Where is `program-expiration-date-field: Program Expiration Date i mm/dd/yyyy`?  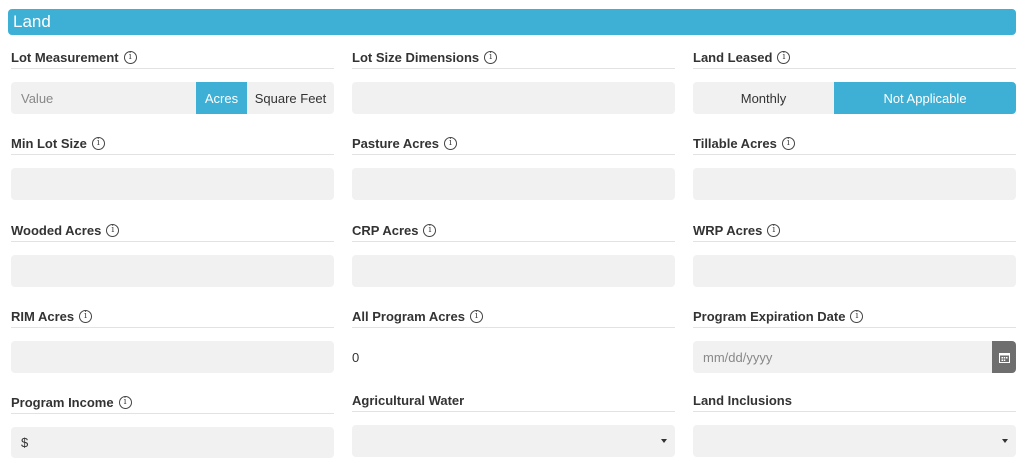 program-expiration-date-field: Program Expiration Date i mm/dd/yyyy is located at coordinates (854, 339).